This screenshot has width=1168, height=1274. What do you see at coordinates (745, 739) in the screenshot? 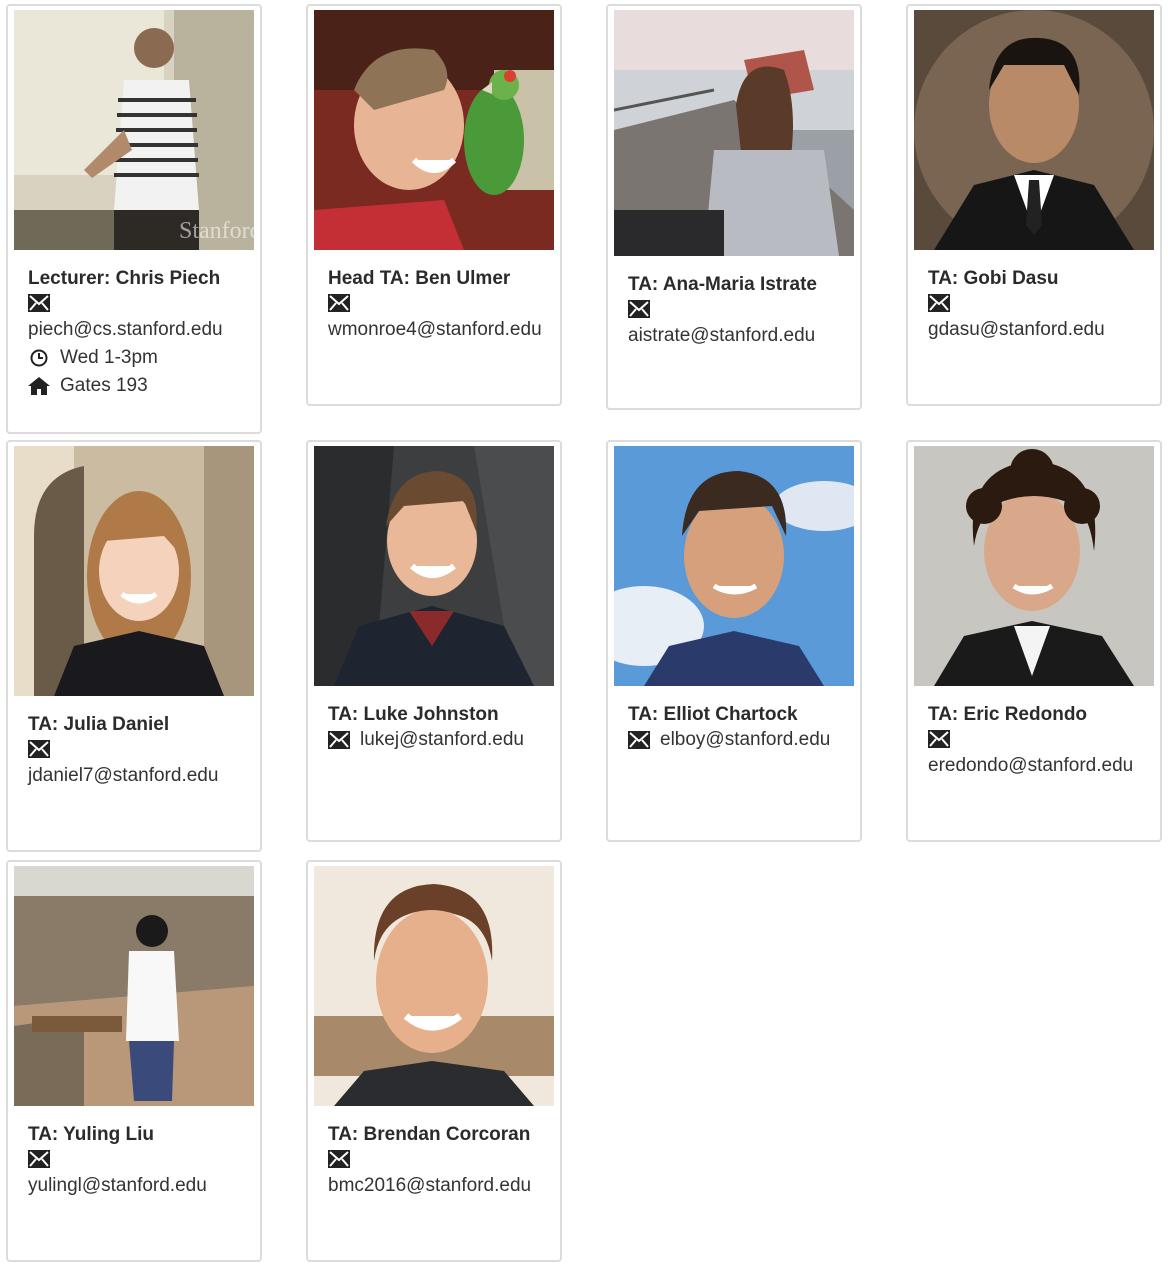
I see `email-link: elboy@stanford.edu` at bounding box center [745, 739].